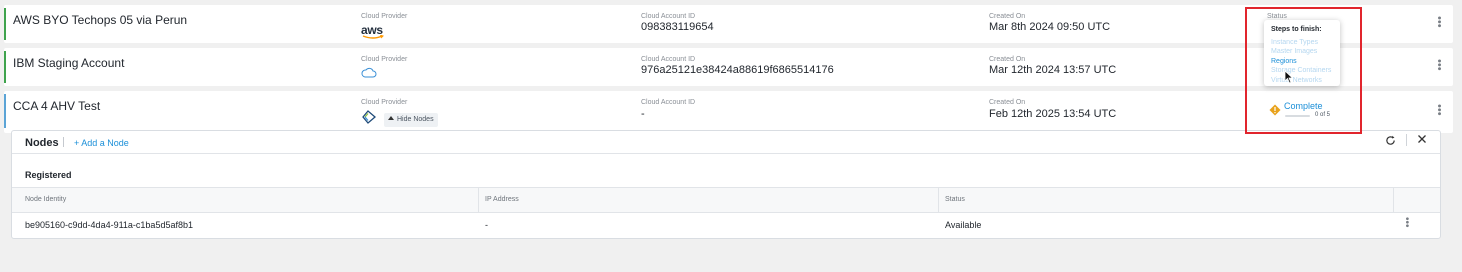 The width and height of the screenshot is (1462, 272). I want to click on node-identity: be905160-c9dd-4da4-911a-c1ba5d5af8b1, so click(109, 225).